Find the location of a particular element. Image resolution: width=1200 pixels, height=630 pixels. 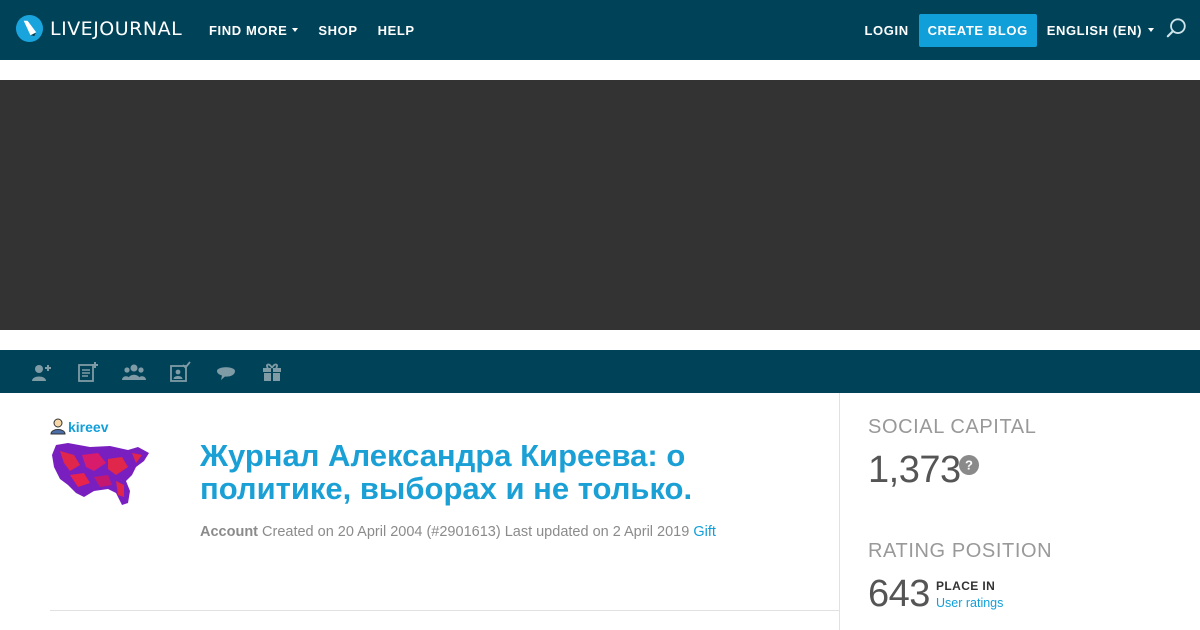

nav-find-more: FIND MORE is located at coordinates (254, 30).